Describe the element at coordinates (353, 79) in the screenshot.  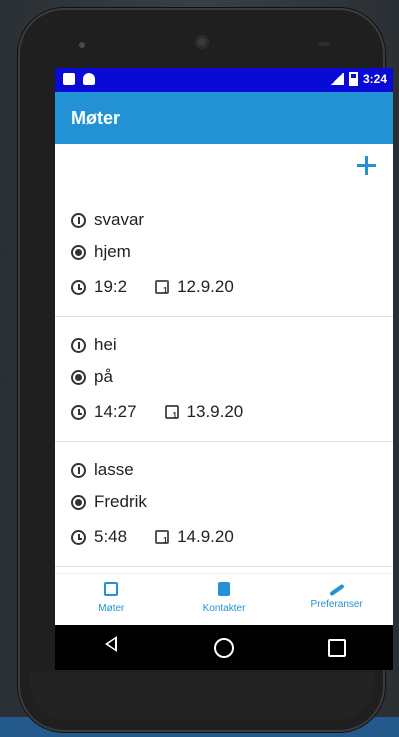
I see `battery-icon` at that location.